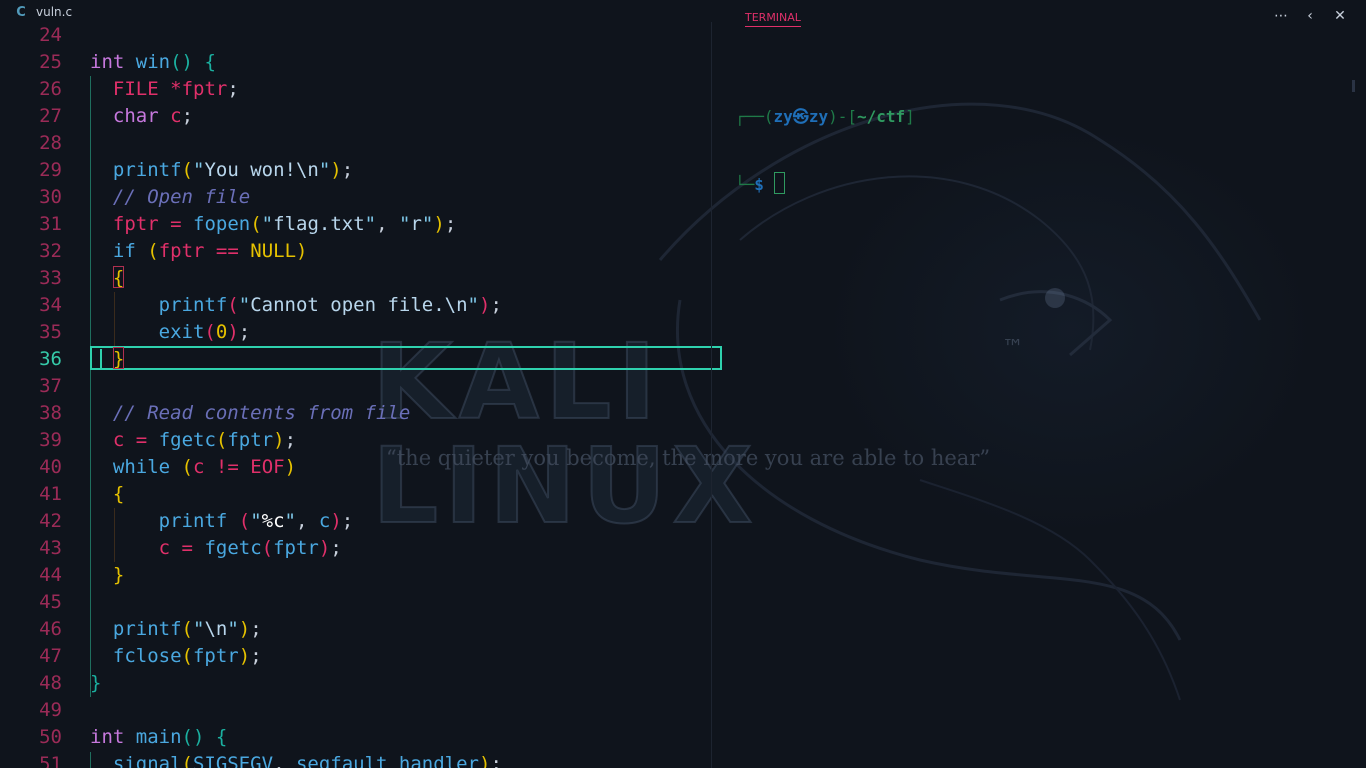 The image size is (1366, 768). I want to click on code-line: 37, so click(356, 386).